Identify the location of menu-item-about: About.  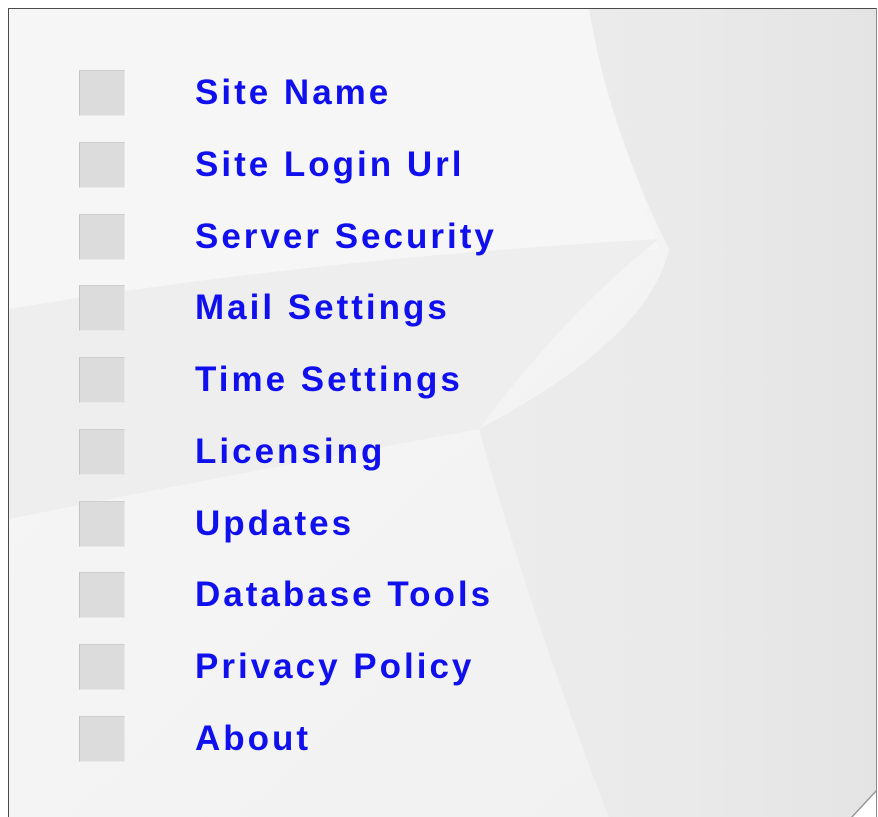
(359, 739).